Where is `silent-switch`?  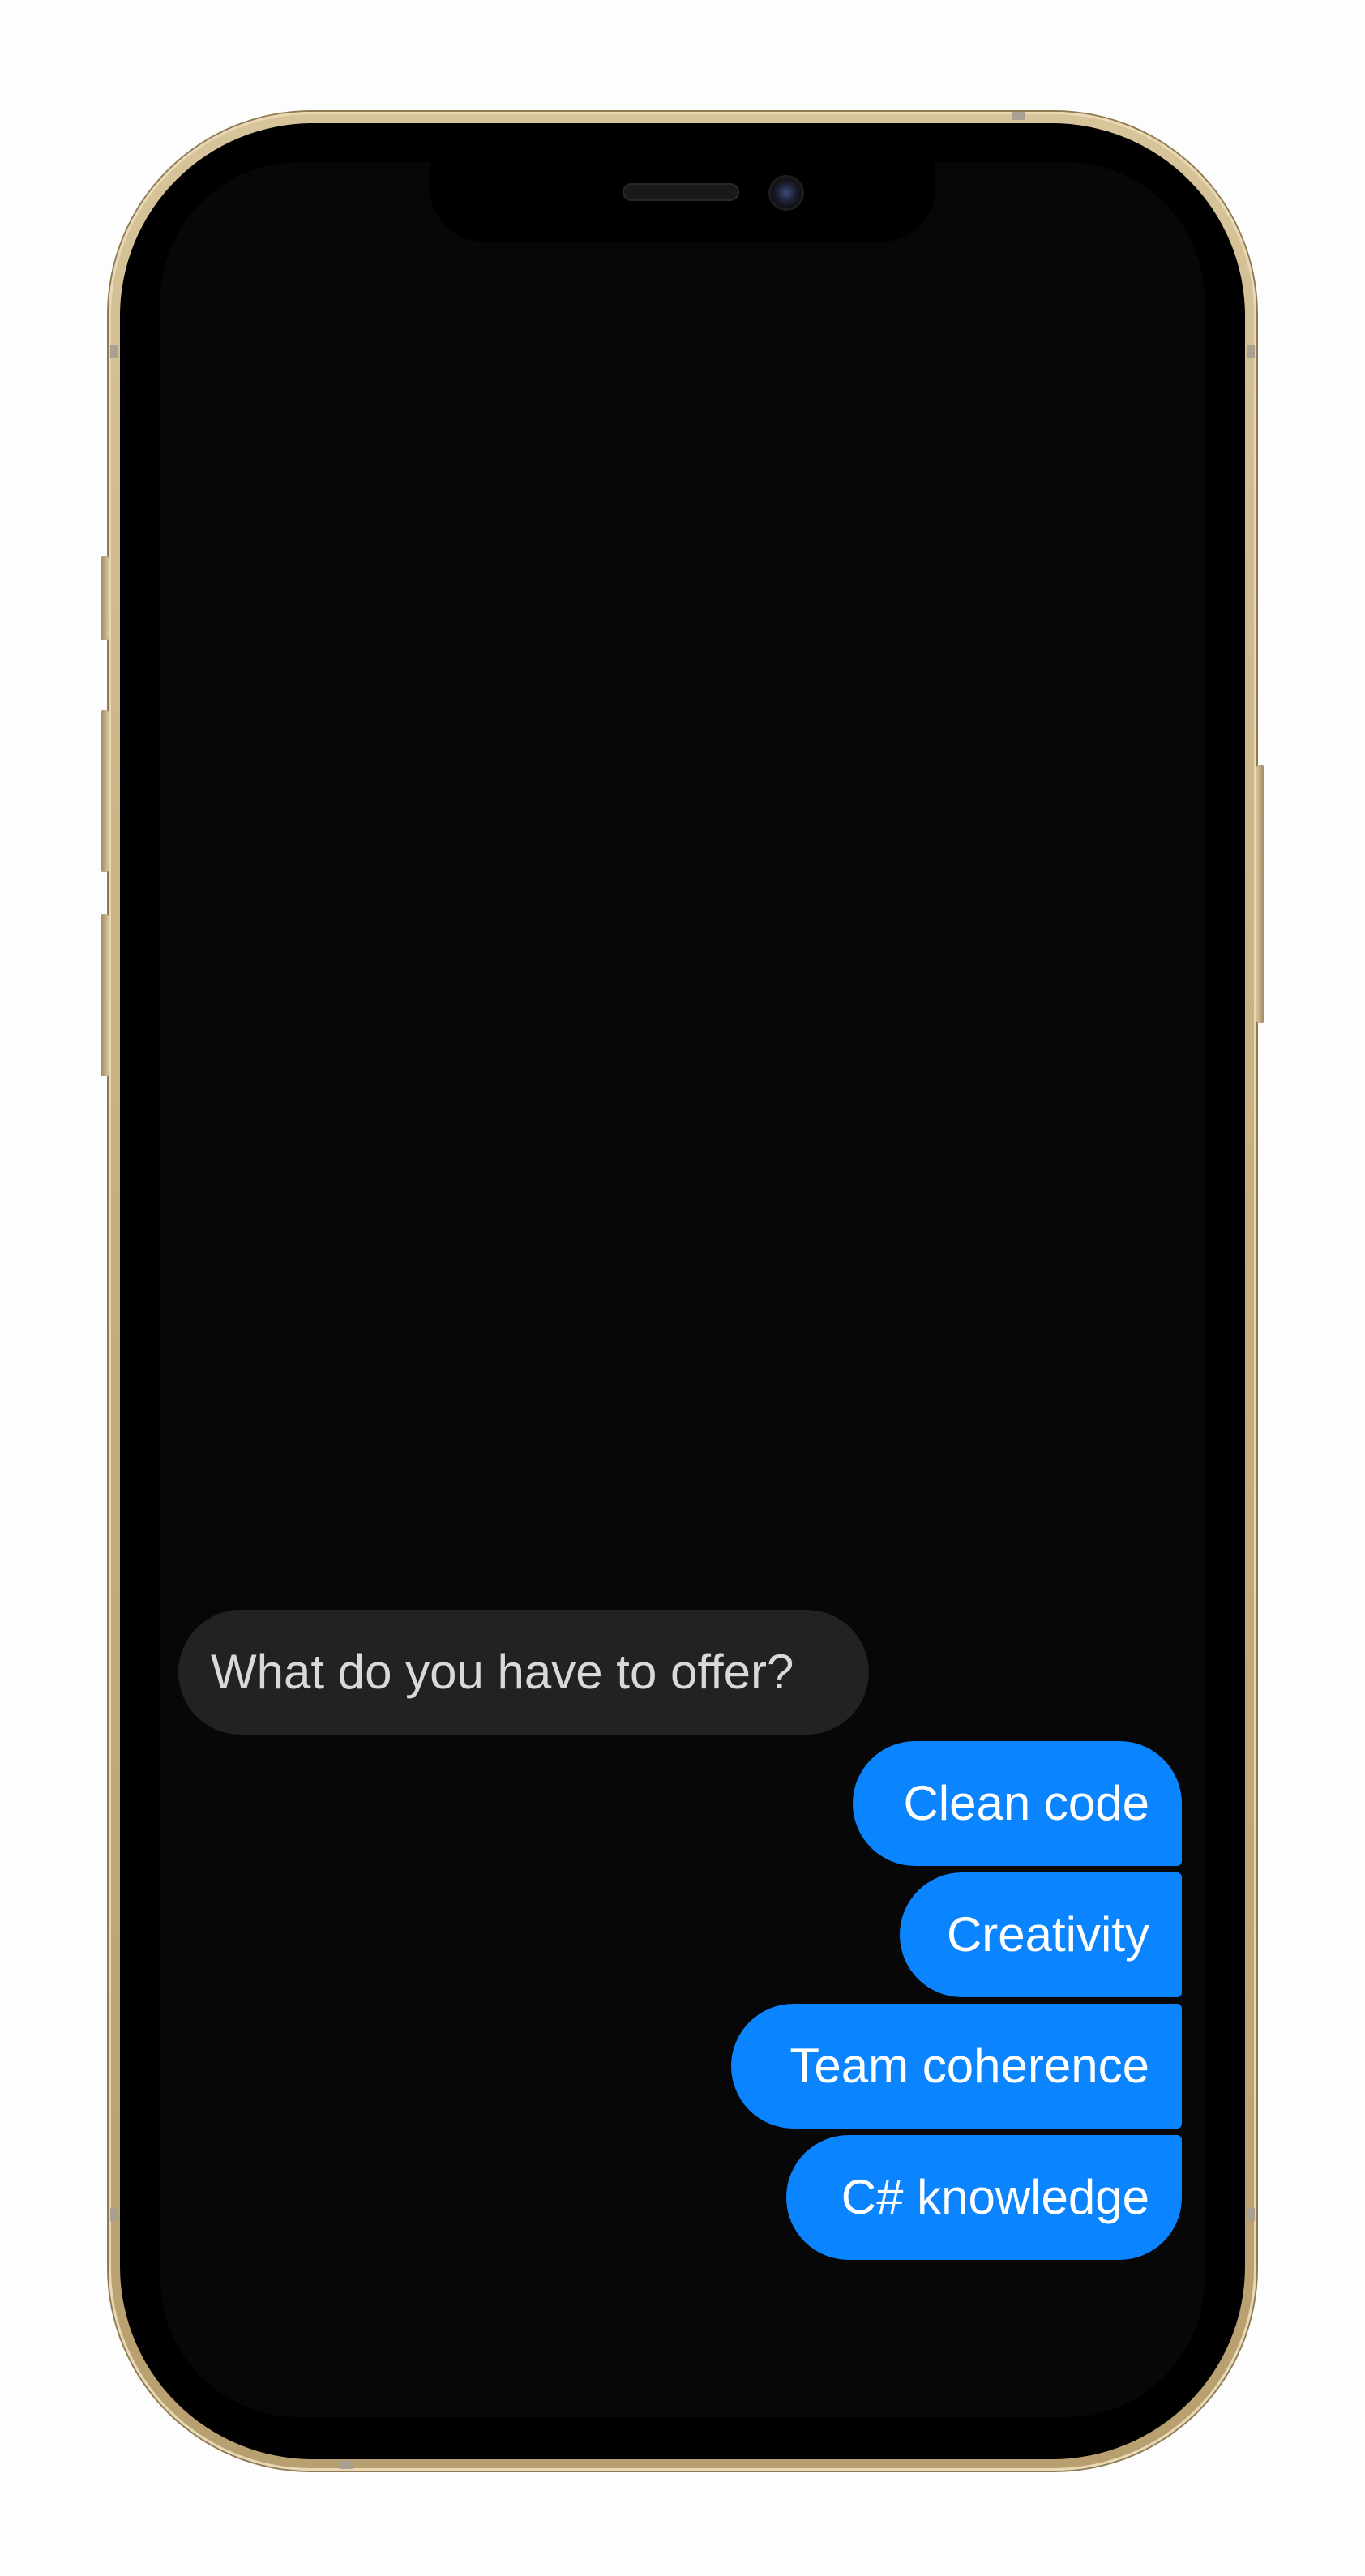
silent-switch is located at coordinates (105, 598).